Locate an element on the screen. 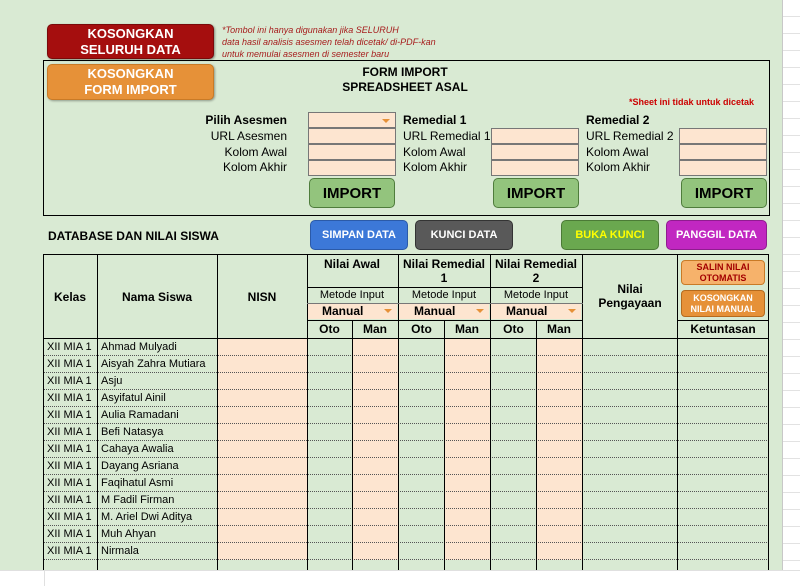  metode-rem2-select: Manual is located at coordinates (536, 311).